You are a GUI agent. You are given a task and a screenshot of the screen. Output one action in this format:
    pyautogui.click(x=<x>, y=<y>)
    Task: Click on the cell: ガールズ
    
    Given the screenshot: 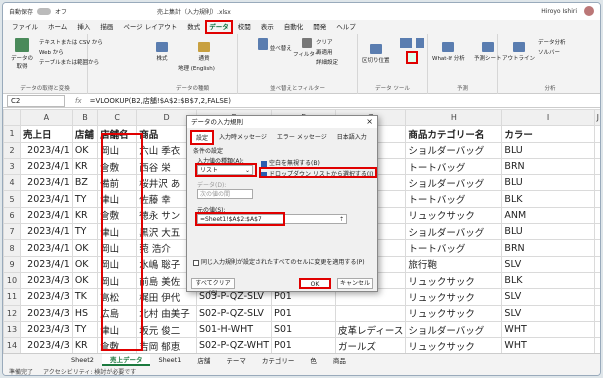 What is the action you would take?
    pyautogui.click(x=370, y=345)
    